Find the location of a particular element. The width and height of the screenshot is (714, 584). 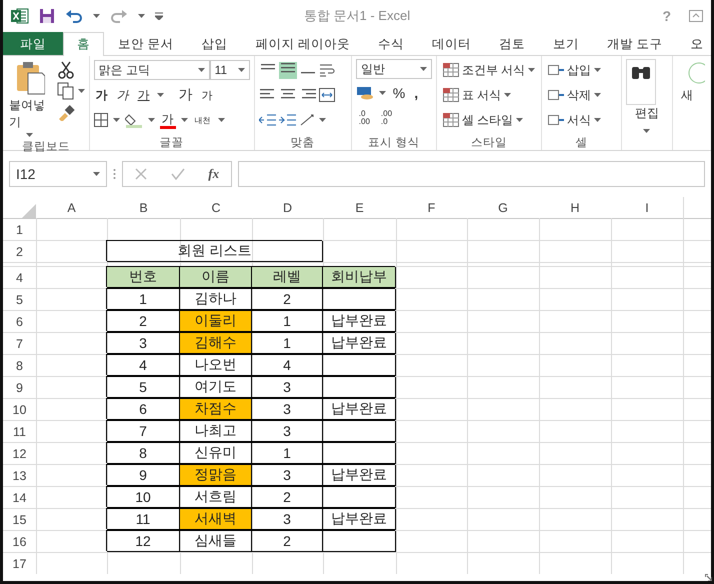

paste-button: 붙여넣기 is located at coordinates (30, 99).